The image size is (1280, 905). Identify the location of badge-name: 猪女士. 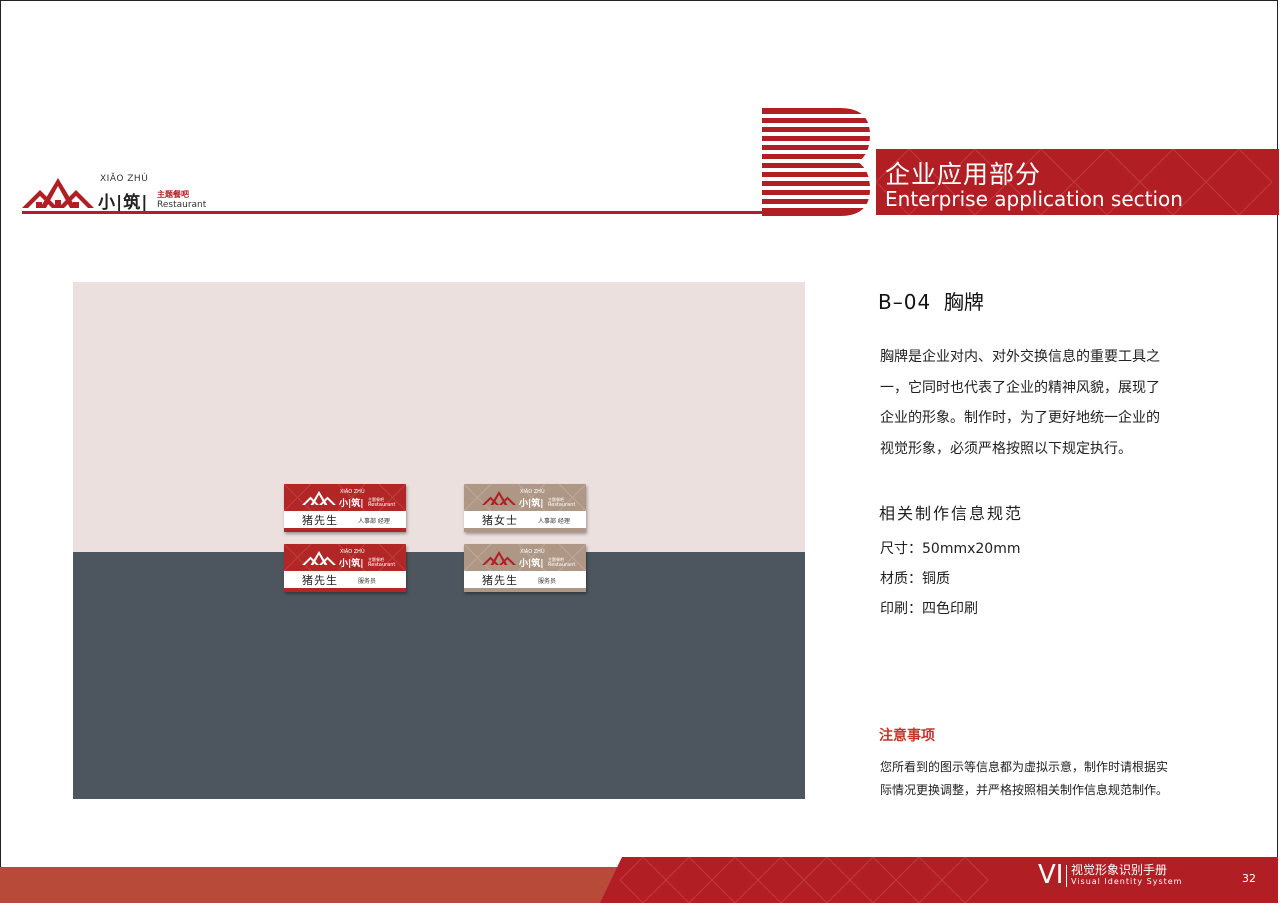
(500, 520).